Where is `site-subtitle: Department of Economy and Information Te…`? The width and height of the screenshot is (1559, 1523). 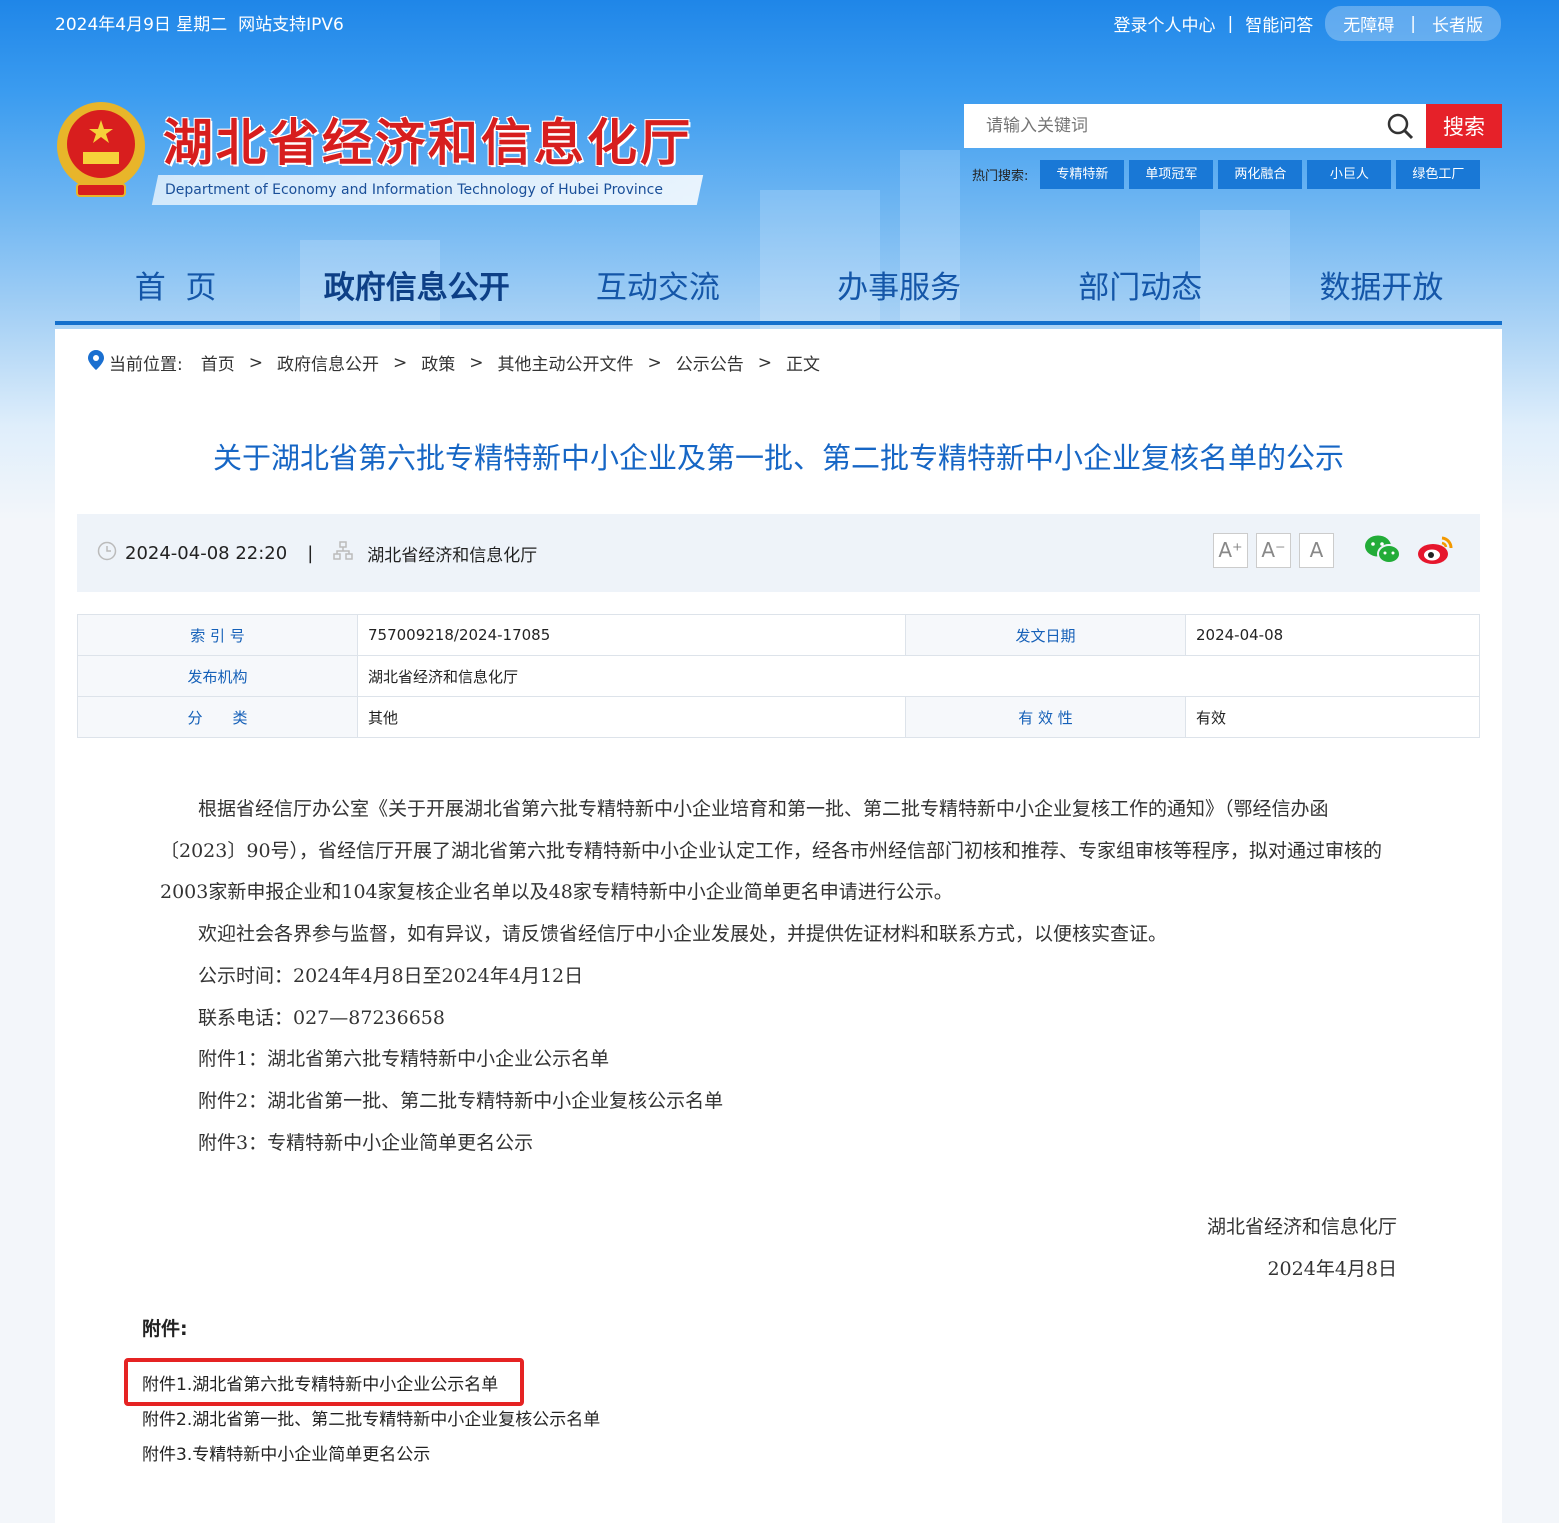 site-subtitle: Department of Economy and Information Te… is located at coordinates (427, 190).